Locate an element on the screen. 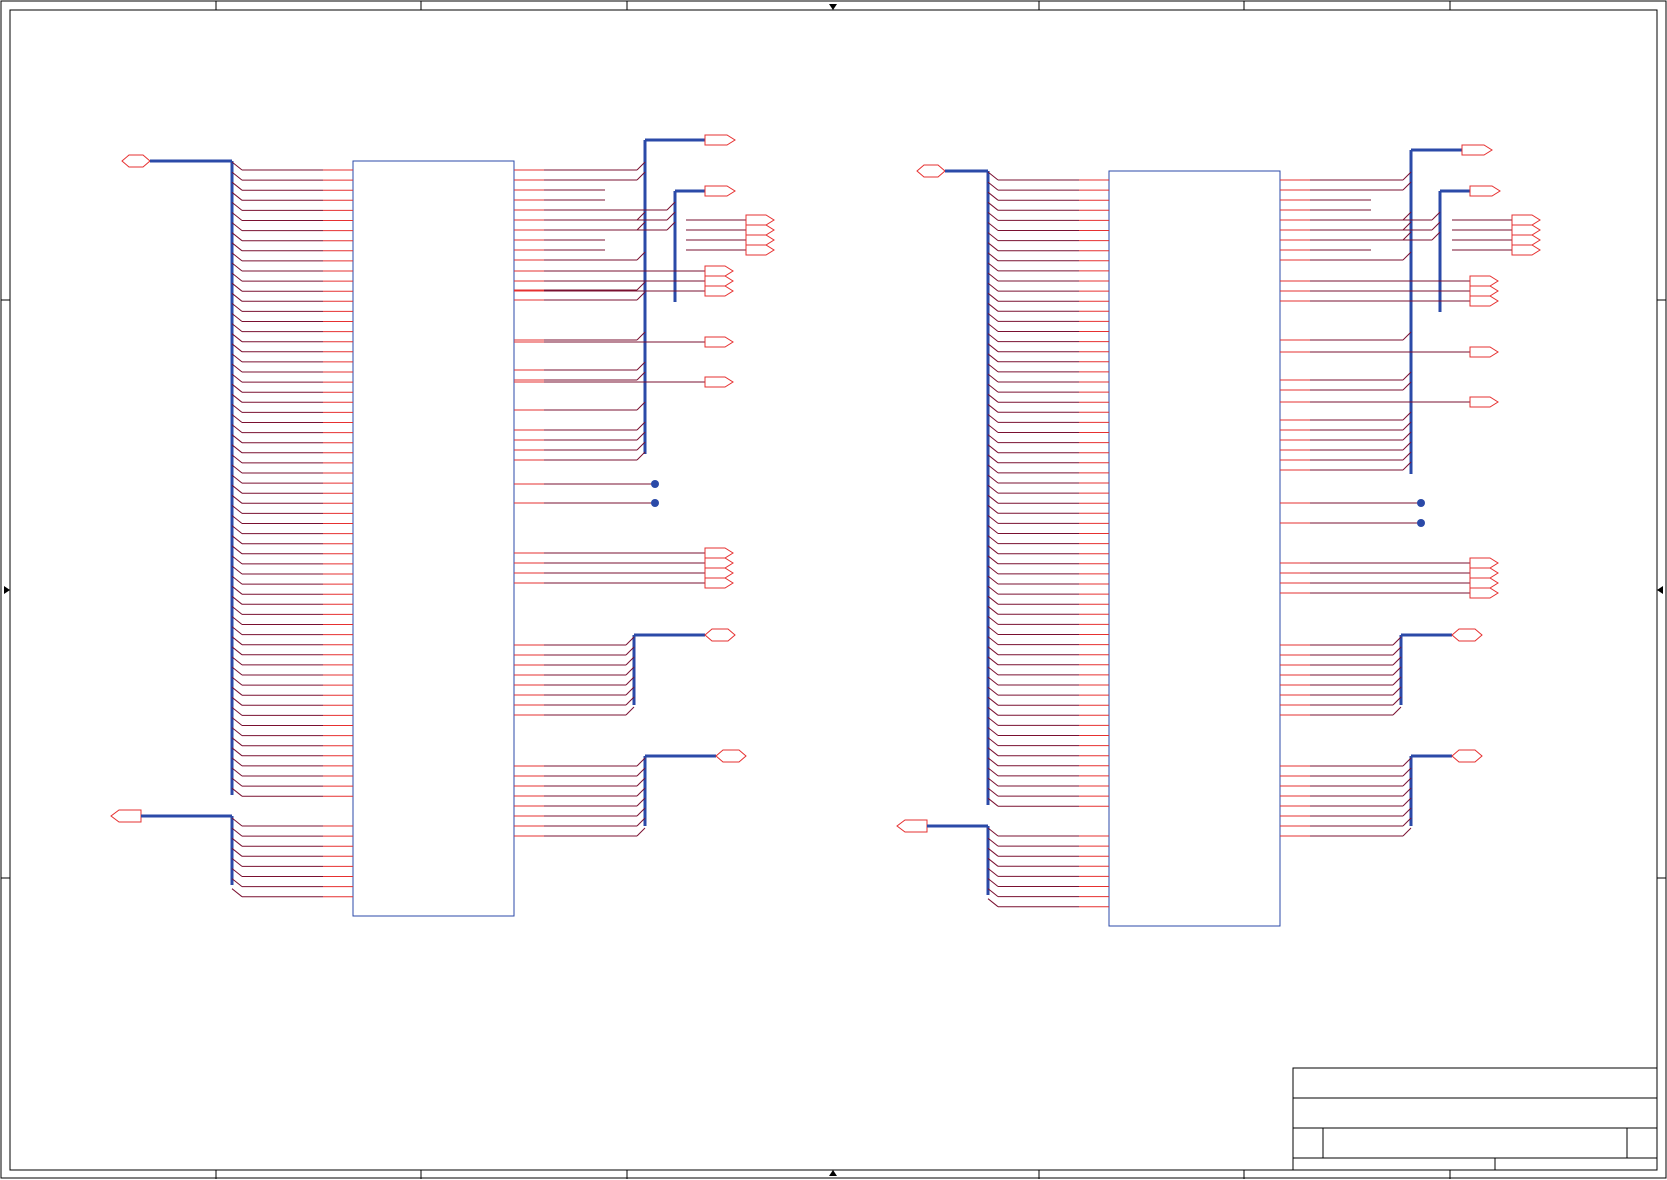  title-block is located at coordinates (1475, 1119).